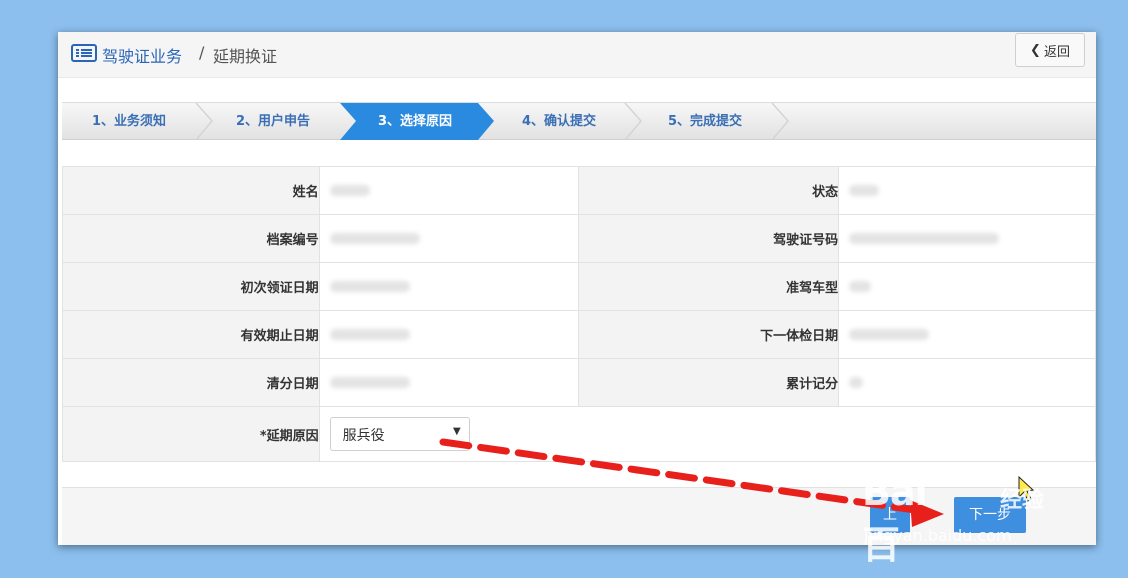  Describe the element at coordinates (1022, 500) in the screenshot. I see `watermark-text: 经验` at that location.